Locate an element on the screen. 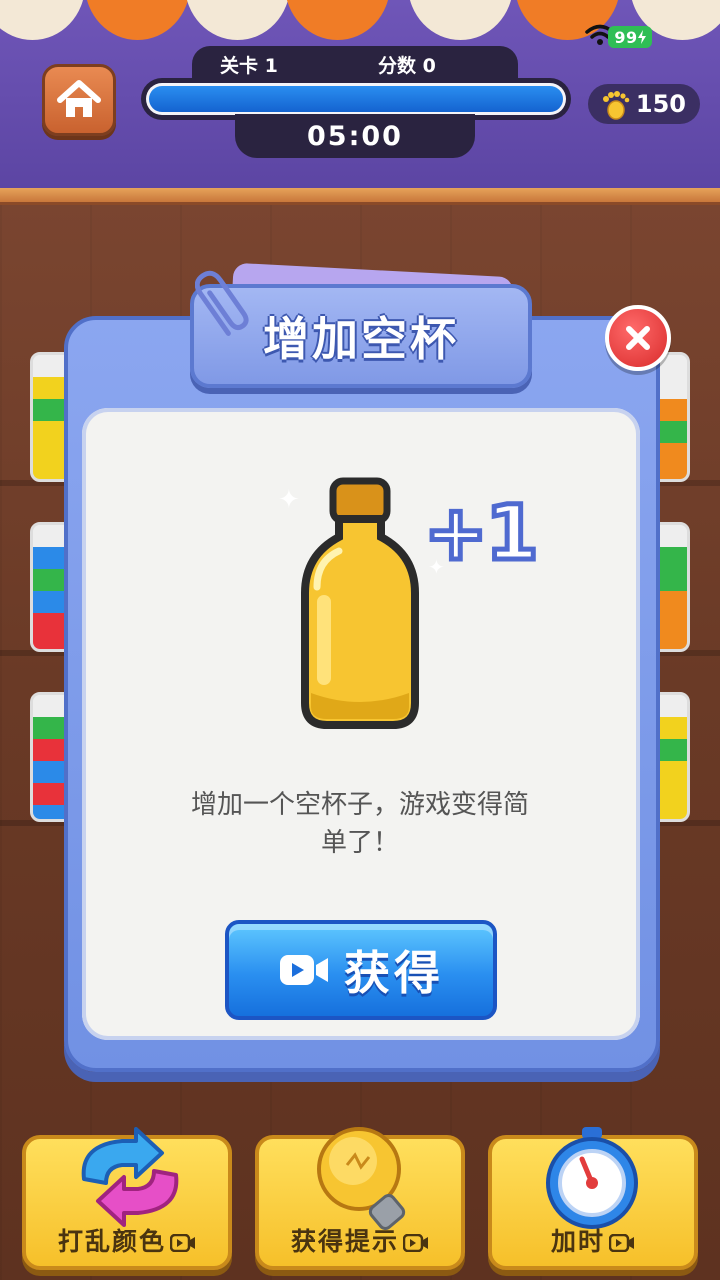  shuffle-label: 打乱颜色 is located at coordinates (111, 1241).